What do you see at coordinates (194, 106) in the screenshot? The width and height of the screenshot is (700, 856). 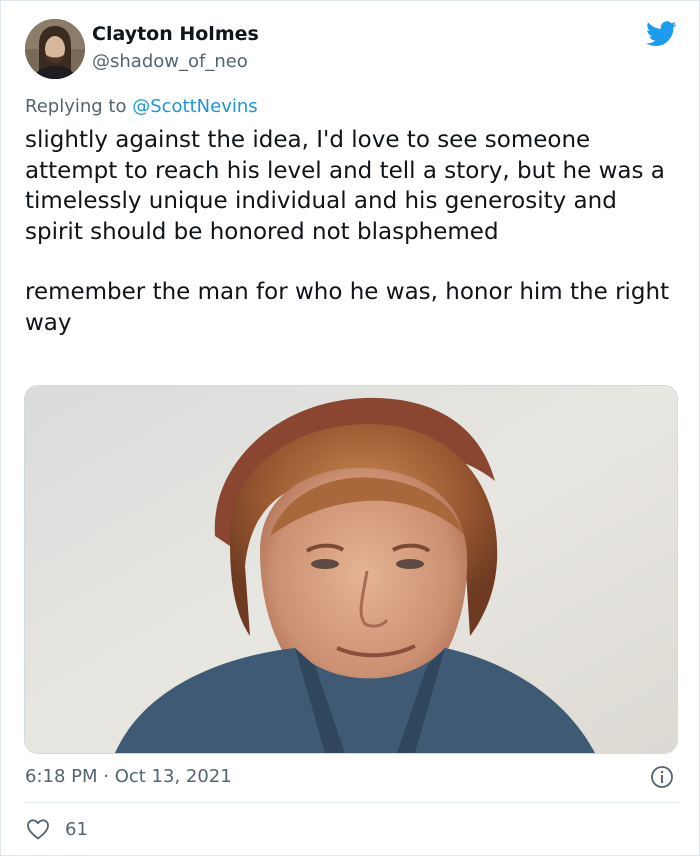 I see `reply-mention-link: @ScottNevins` at bounding box center [194, 106].